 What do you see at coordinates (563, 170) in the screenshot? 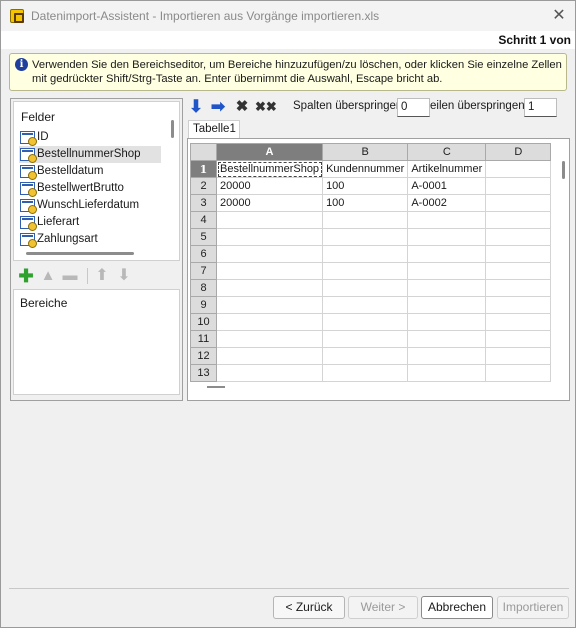
I see `grid-vertical-scrollbar` at bounding box center [563, 170].